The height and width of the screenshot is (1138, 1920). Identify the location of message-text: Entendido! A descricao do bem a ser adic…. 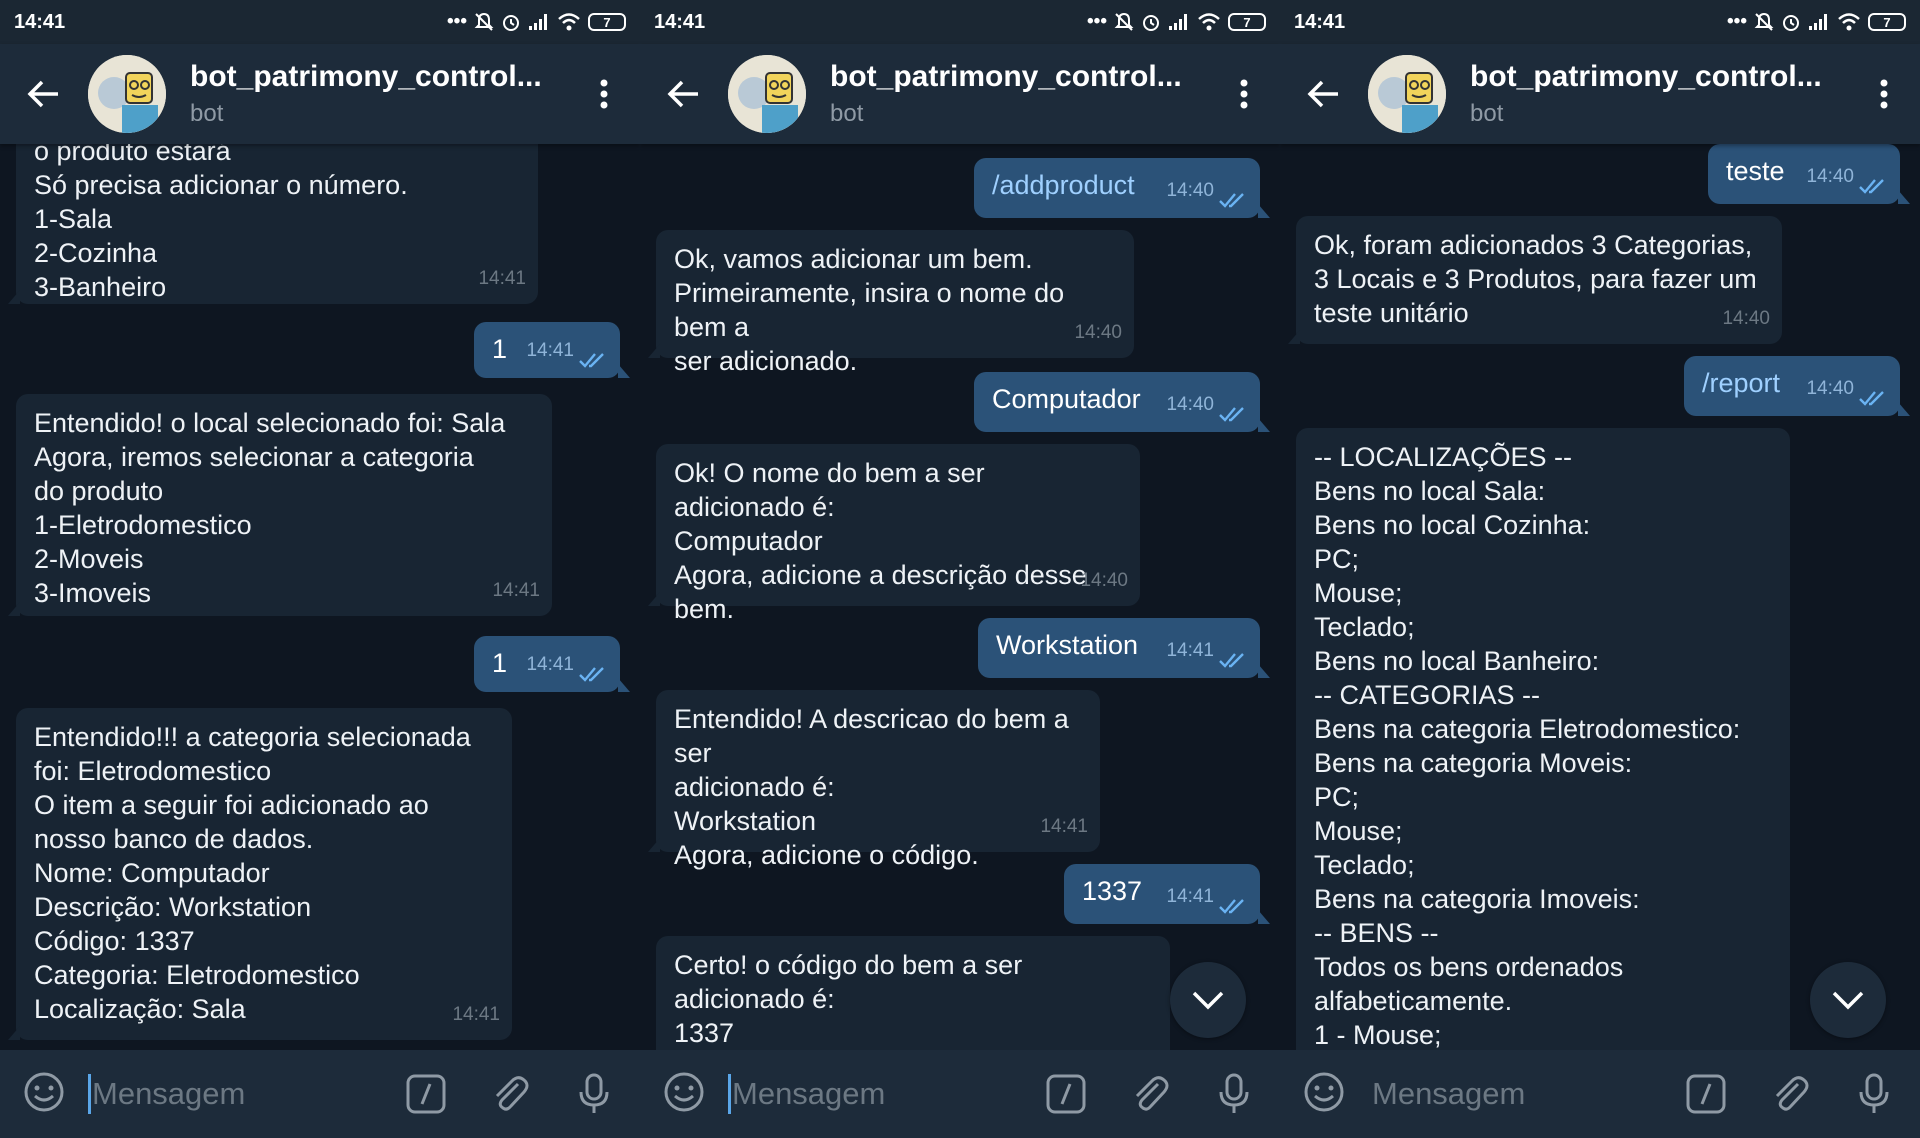
(871, 787).